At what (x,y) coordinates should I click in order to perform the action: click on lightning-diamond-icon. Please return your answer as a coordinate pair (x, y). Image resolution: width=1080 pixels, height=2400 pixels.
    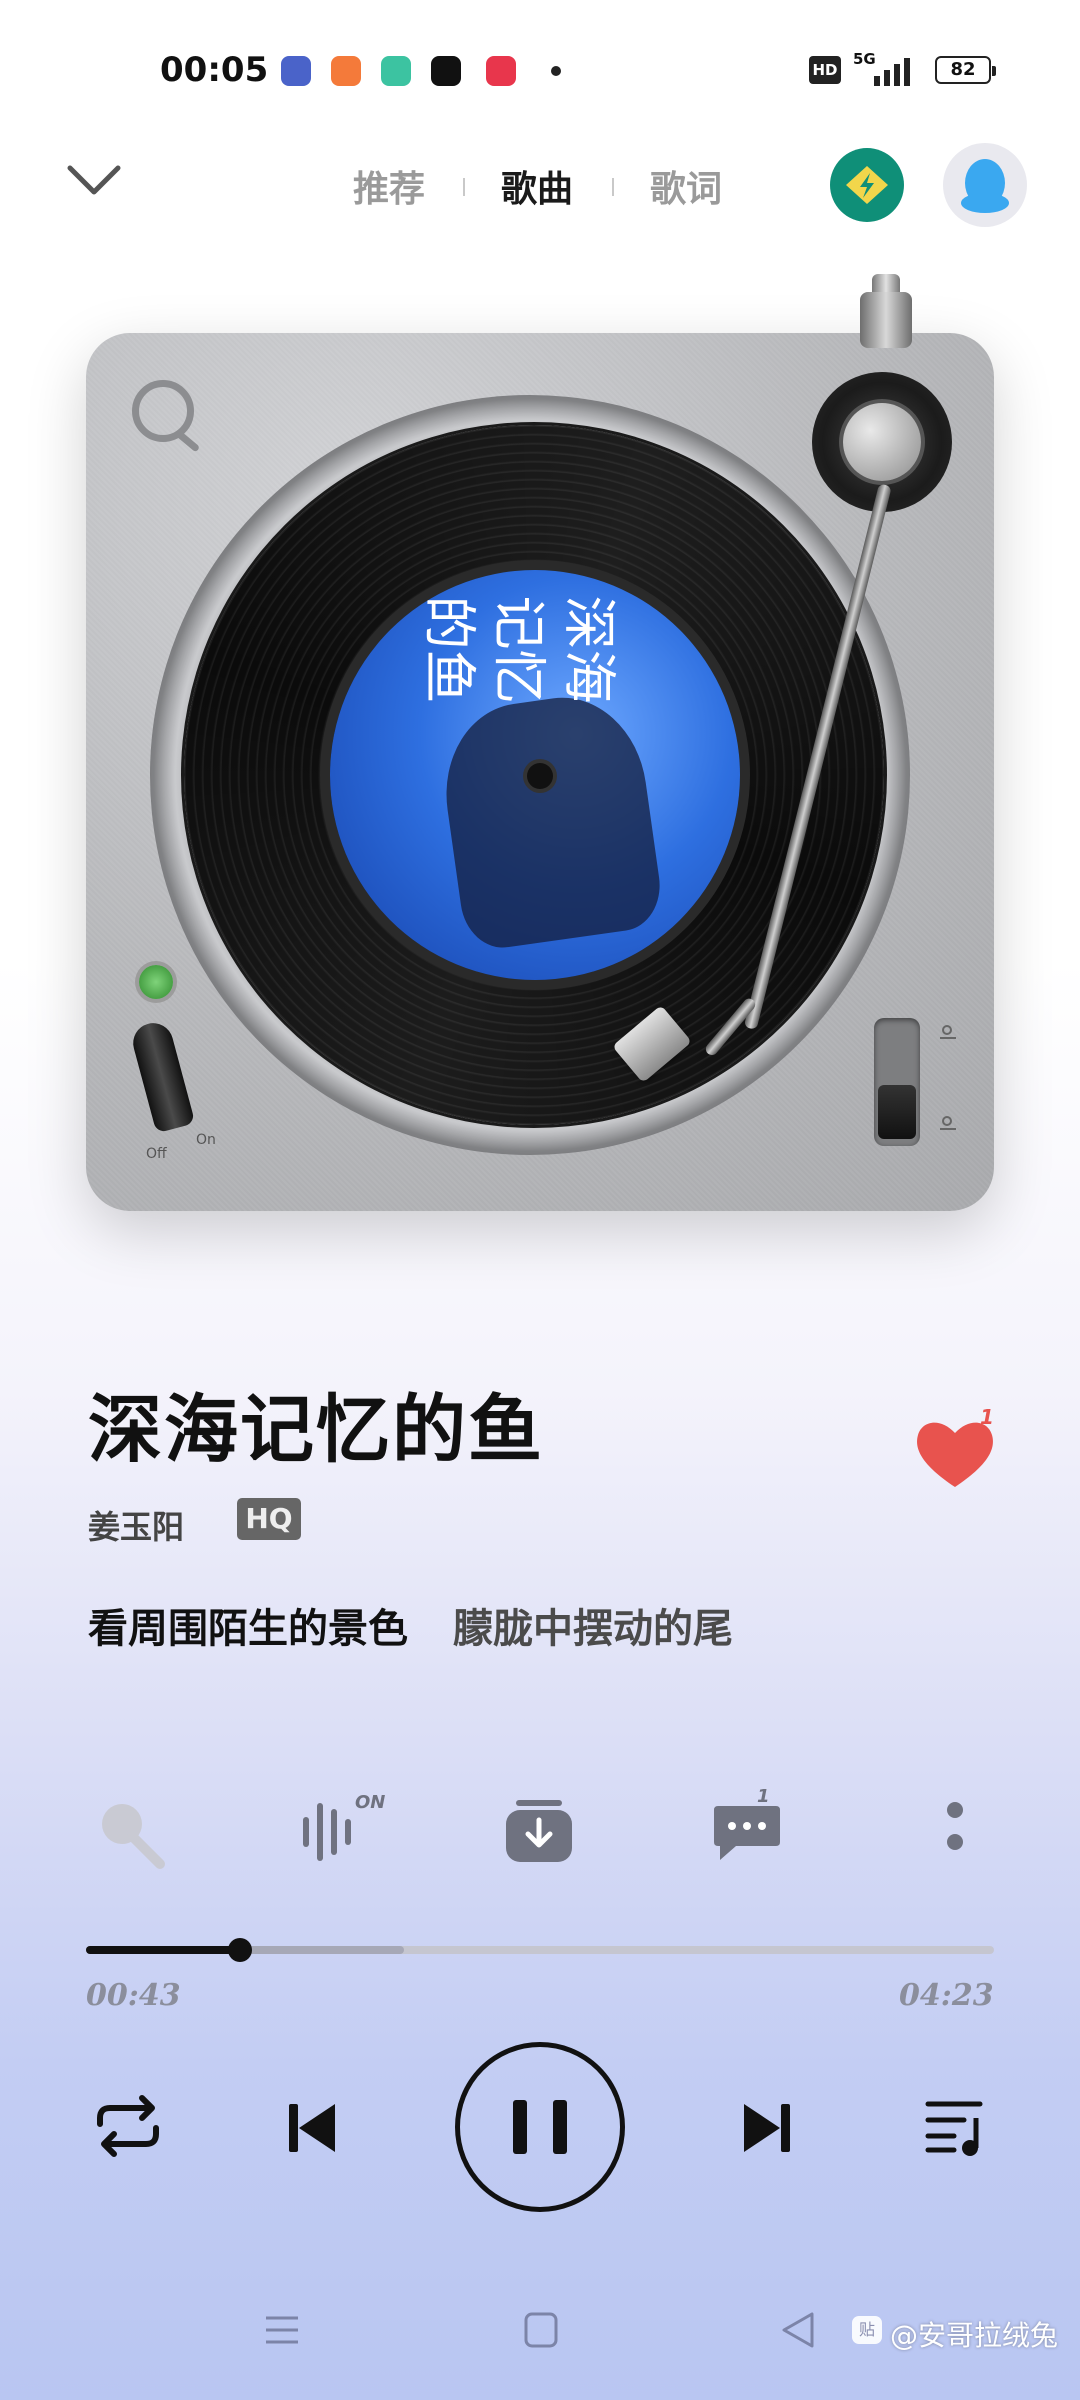
    Looking at the image, I should click on (867, 185).